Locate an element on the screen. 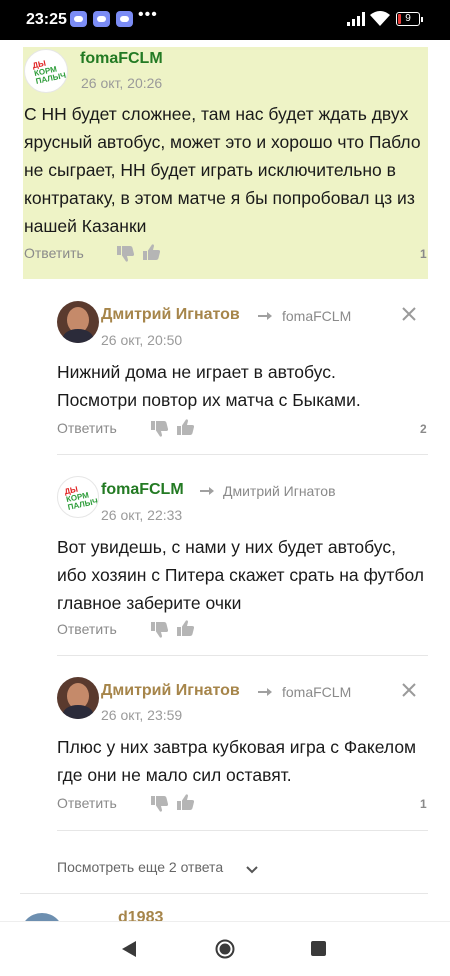  home-icon is located at coordinates (225, 949).